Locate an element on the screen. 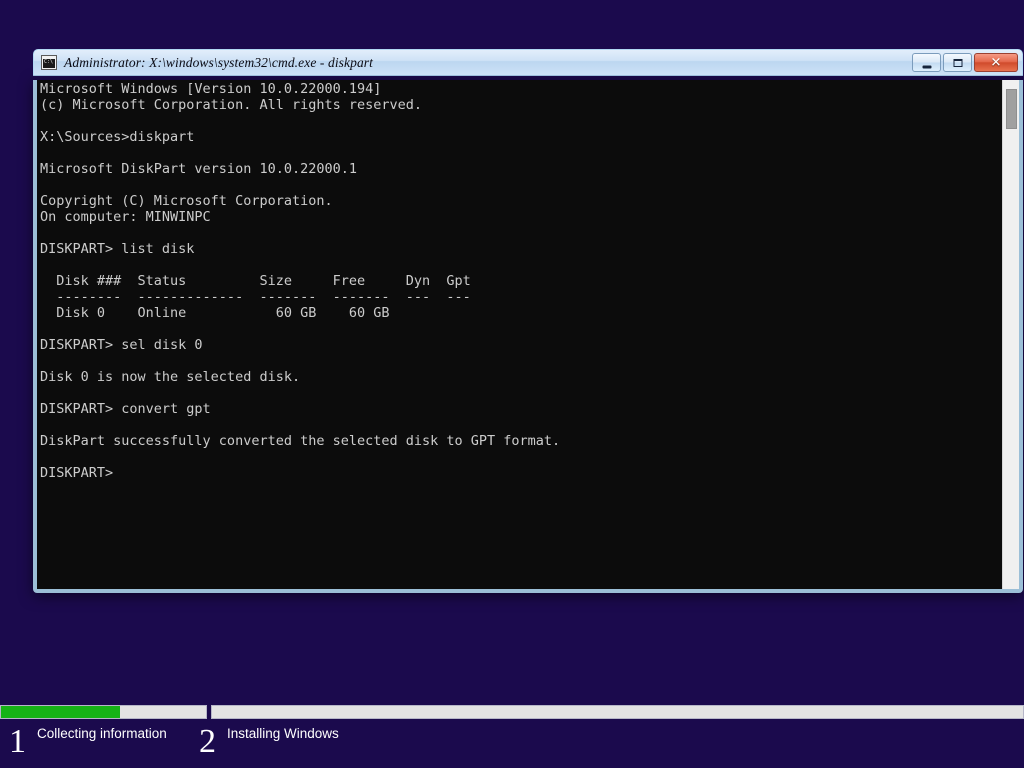 This screenshot has width=1024, height=768. step-number: 2 is located at coordinates (207, 741).